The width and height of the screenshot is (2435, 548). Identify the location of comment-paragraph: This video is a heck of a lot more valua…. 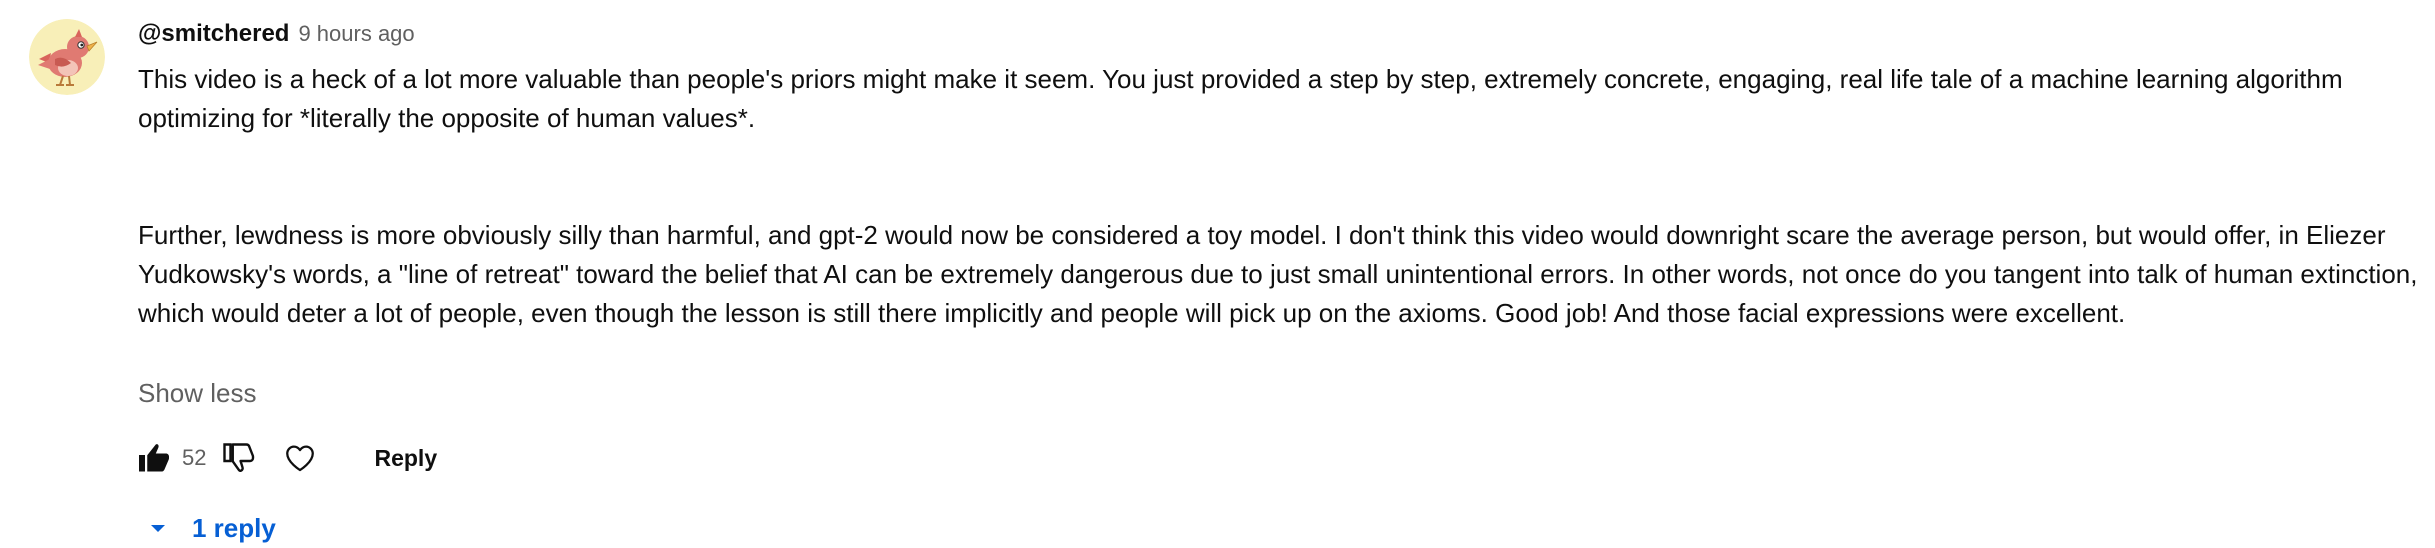
(1244, 98).